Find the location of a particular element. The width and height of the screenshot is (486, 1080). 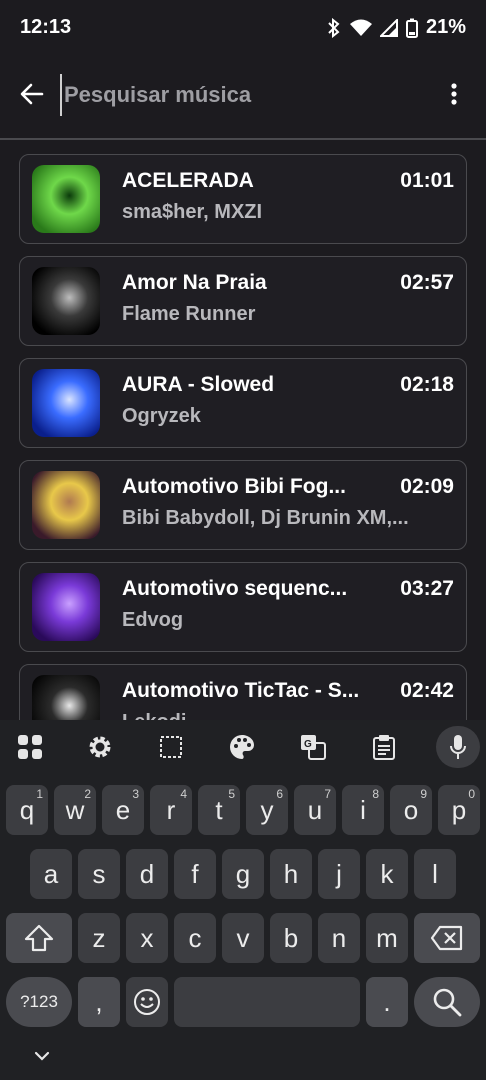

emoji-key is located at coordinates (147, 1002).